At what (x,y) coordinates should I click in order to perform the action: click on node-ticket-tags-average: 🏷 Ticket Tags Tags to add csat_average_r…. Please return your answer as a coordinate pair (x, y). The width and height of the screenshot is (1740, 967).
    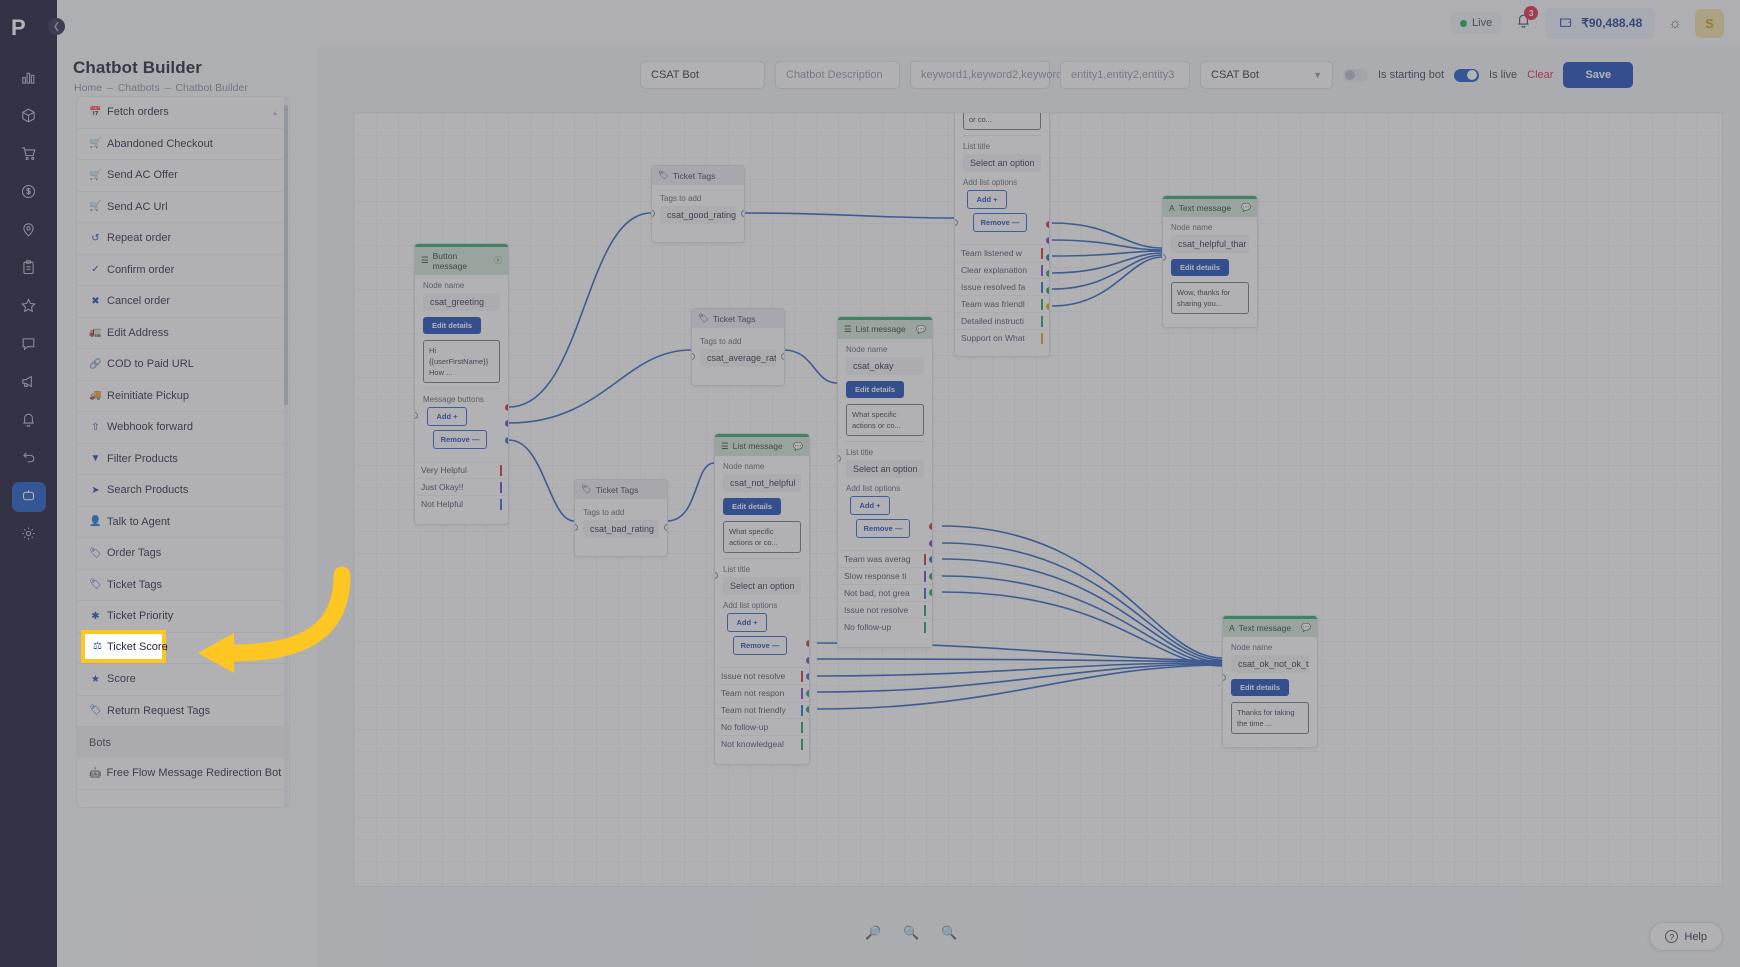
    Looking at the image, I should click on (738, 347).